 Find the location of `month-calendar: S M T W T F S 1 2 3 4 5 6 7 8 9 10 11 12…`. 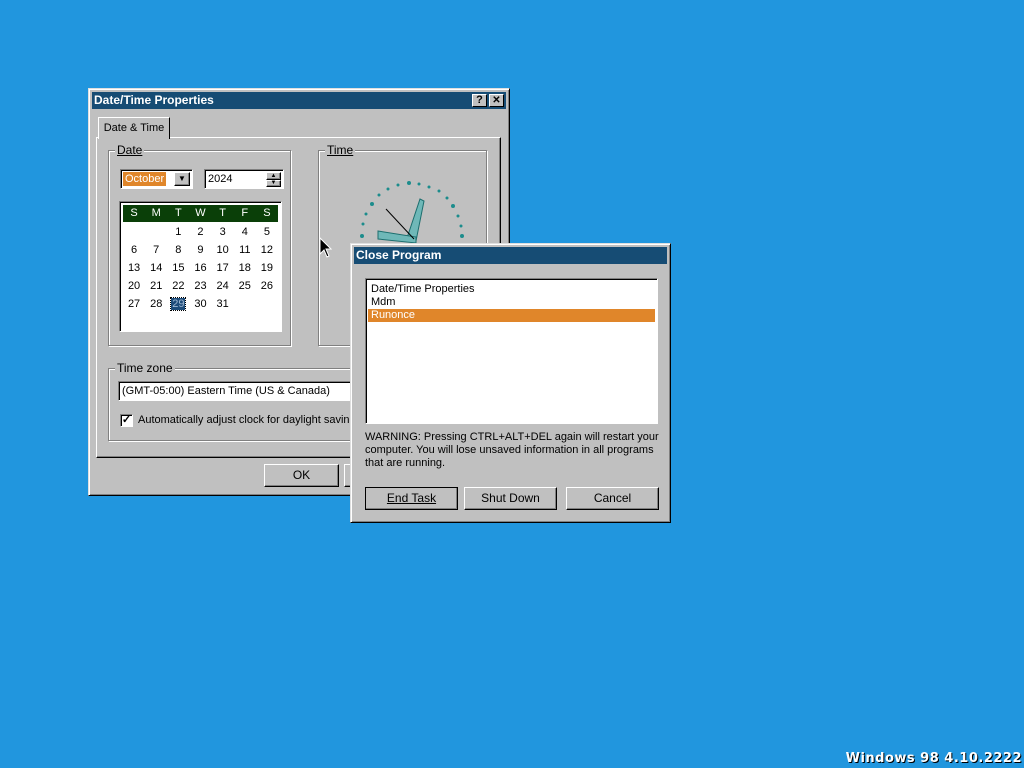

month-calendar: S M T W T F S 1 2 3 4 5 6 7 8 9 10 11 12… is located at coordinates (200, 266).